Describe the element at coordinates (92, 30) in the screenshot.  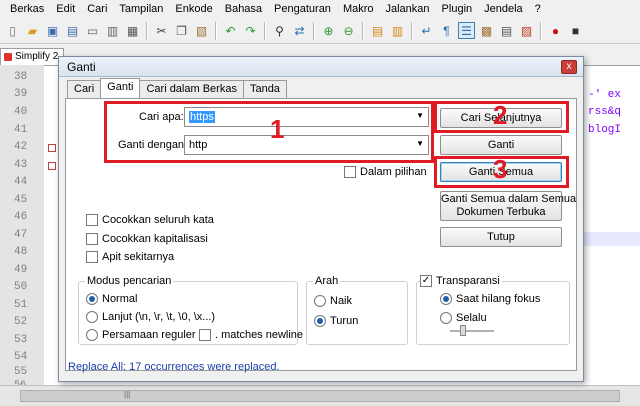
I see `close-icon: ▭` at that location.